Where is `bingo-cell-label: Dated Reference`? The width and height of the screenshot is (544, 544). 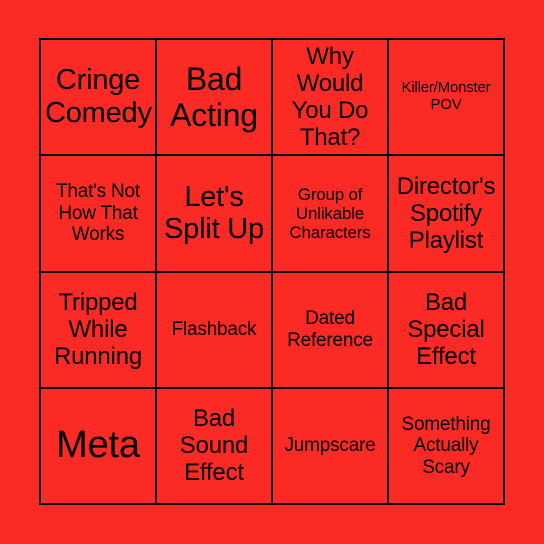
bingo-cell-label: Dated Reference is located at coordinates (330, 329).